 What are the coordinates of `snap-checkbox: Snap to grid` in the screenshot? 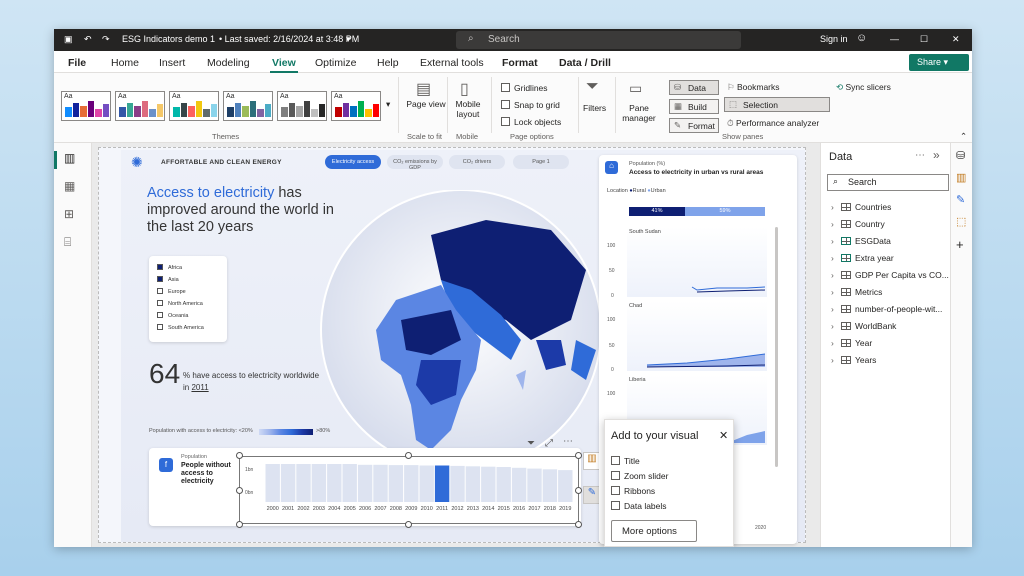 It's located at (530, 105).